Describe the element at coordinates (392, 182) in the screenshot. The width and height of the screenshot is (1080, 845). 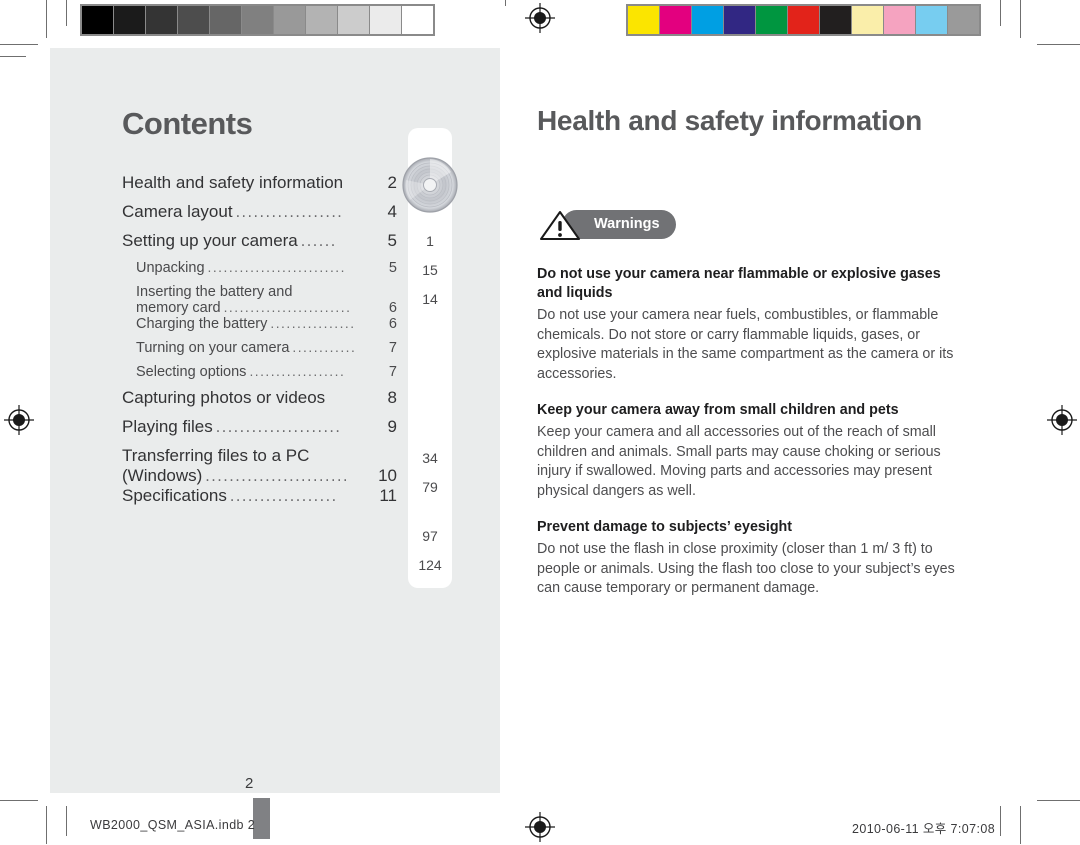
I see `toc-entry-page: 2` at that location.